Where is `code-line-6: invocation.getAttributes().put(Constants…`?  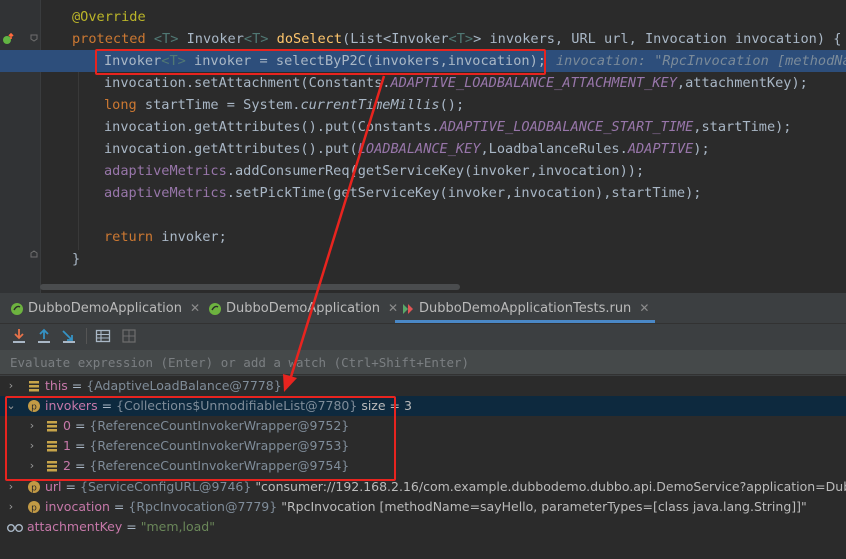
code-line-6: invocation.getAttributes().put(Constants… is located at coordinates (423, 127).